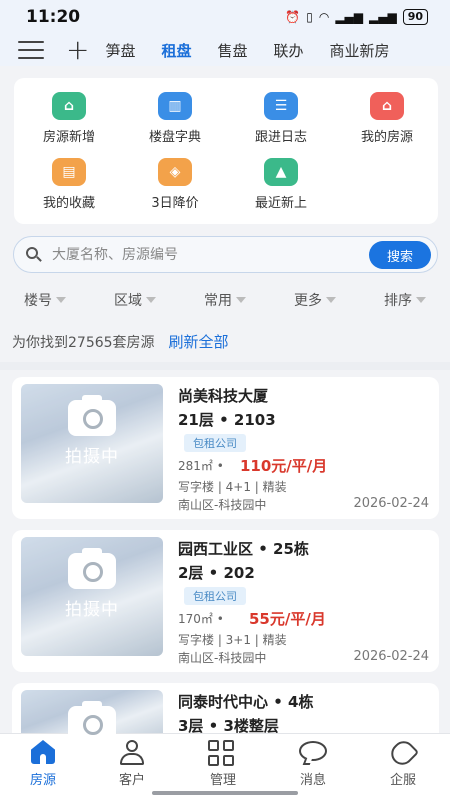 Image resolution: width=450 pixels, height=800 pixels. Describe the element at coordinates (324, 17) in the screenshot. I see `wifi-icon: ◠` at that location.